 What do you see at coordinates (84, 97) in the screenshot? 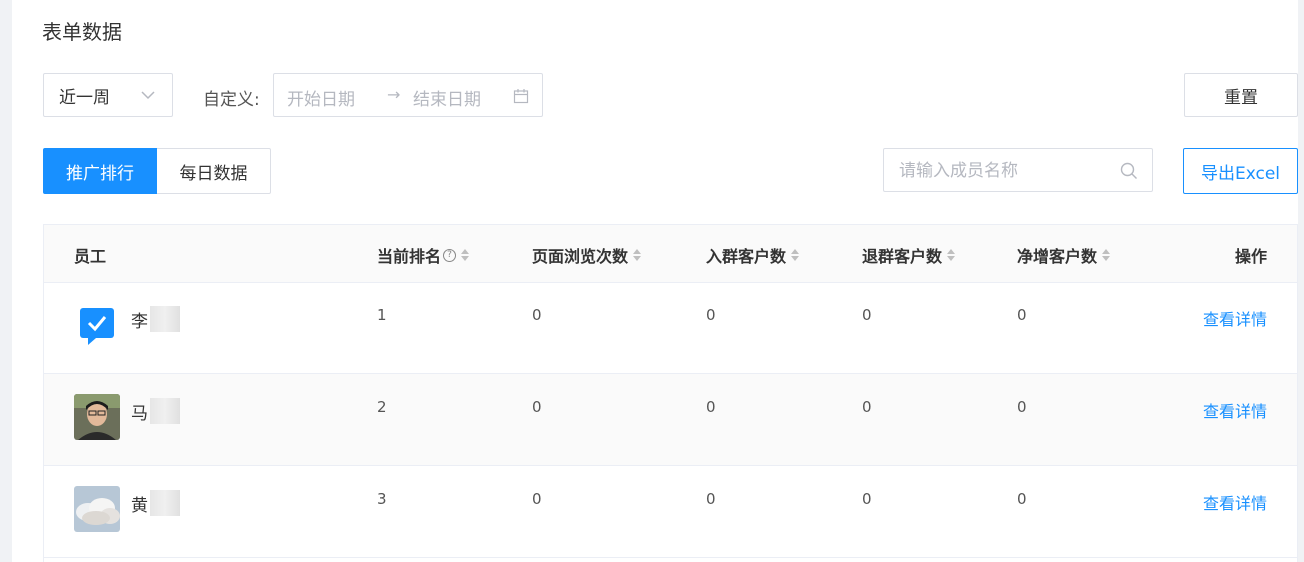
I see `period-select-value: 近一周` at bounding box center [84, 97].